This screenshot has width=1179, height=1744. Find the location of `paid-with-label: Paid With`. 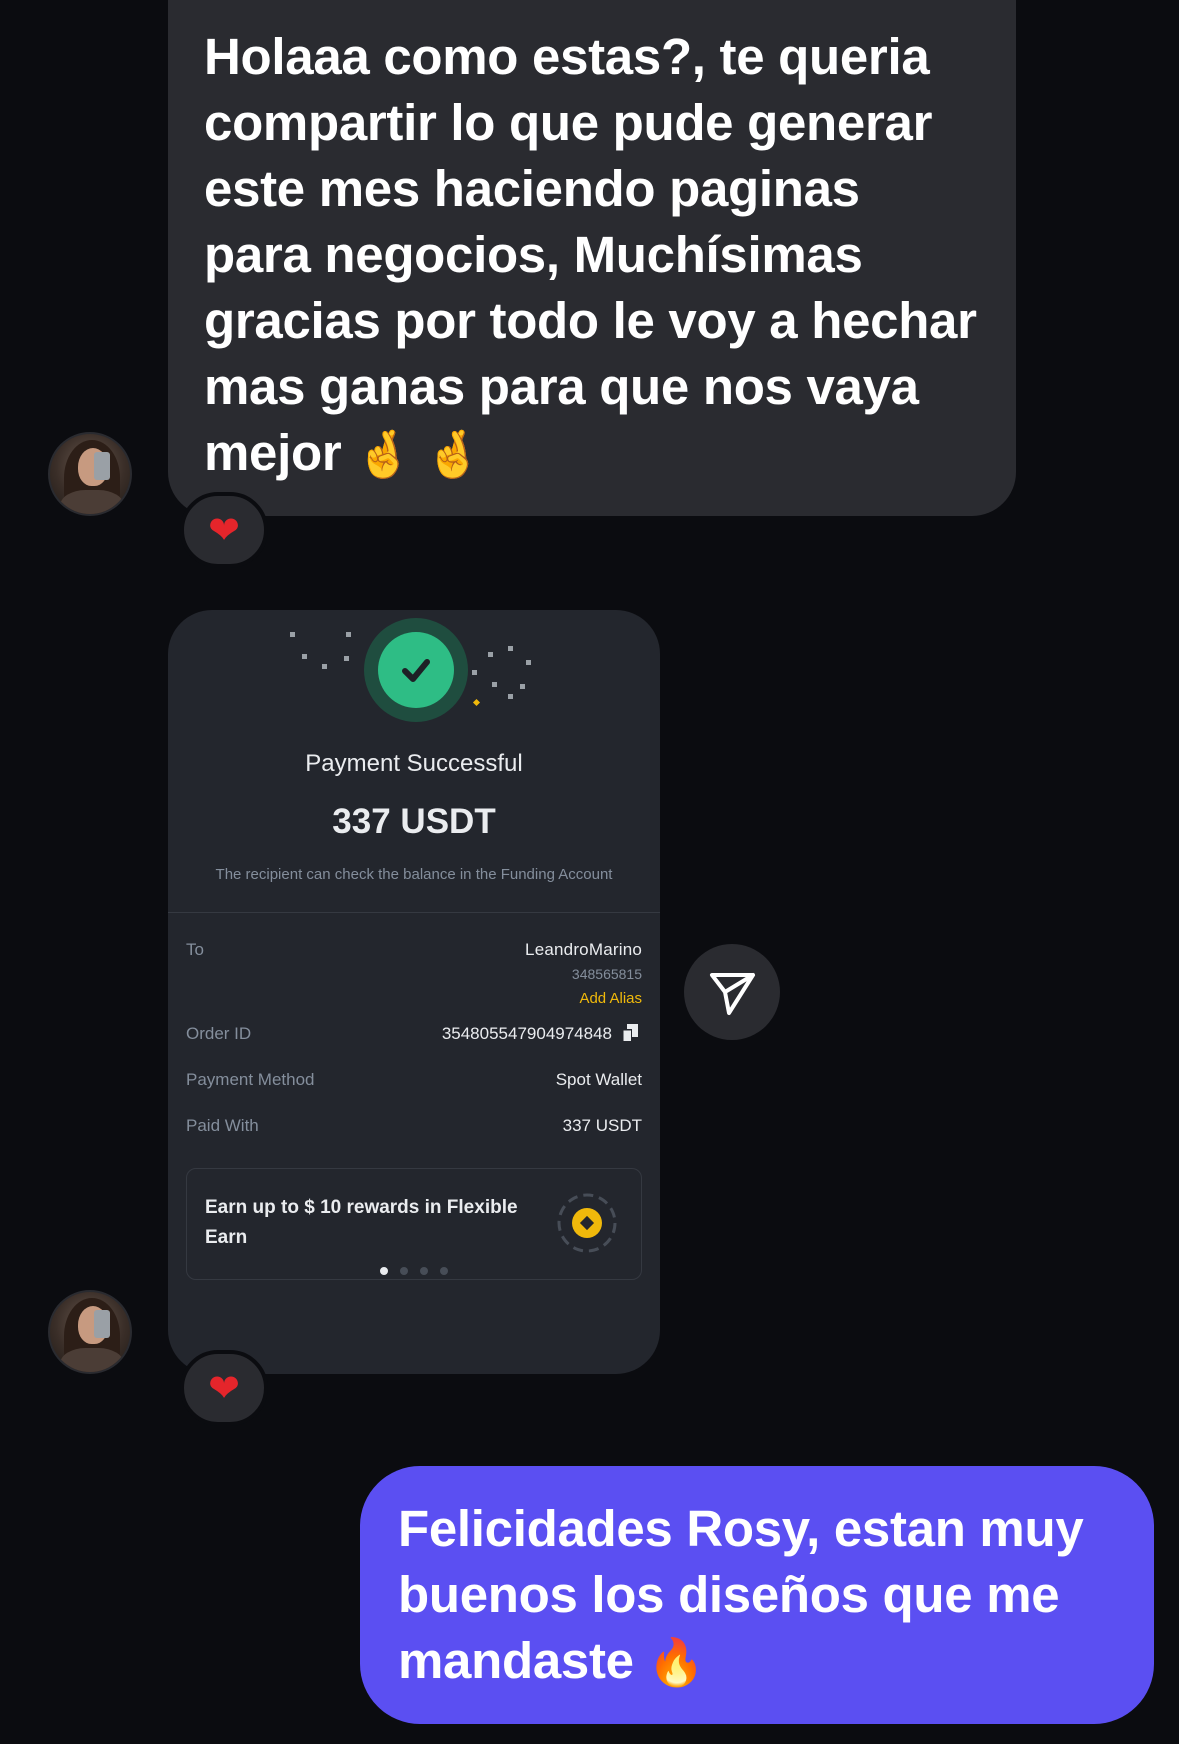

paid-with-label: Paid With is located at coordinates (222, 1125).